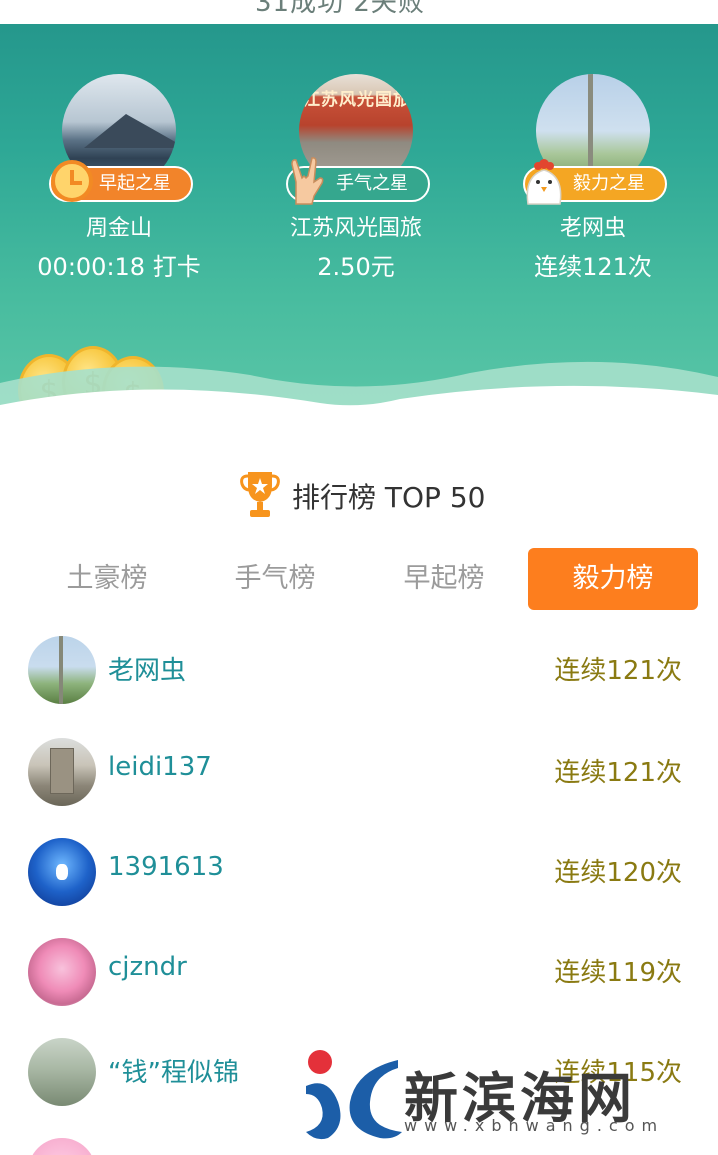  Describe the element at coordinates (275, 579) in the screenshot. I see `tab-luck: 手气榜` at that location.